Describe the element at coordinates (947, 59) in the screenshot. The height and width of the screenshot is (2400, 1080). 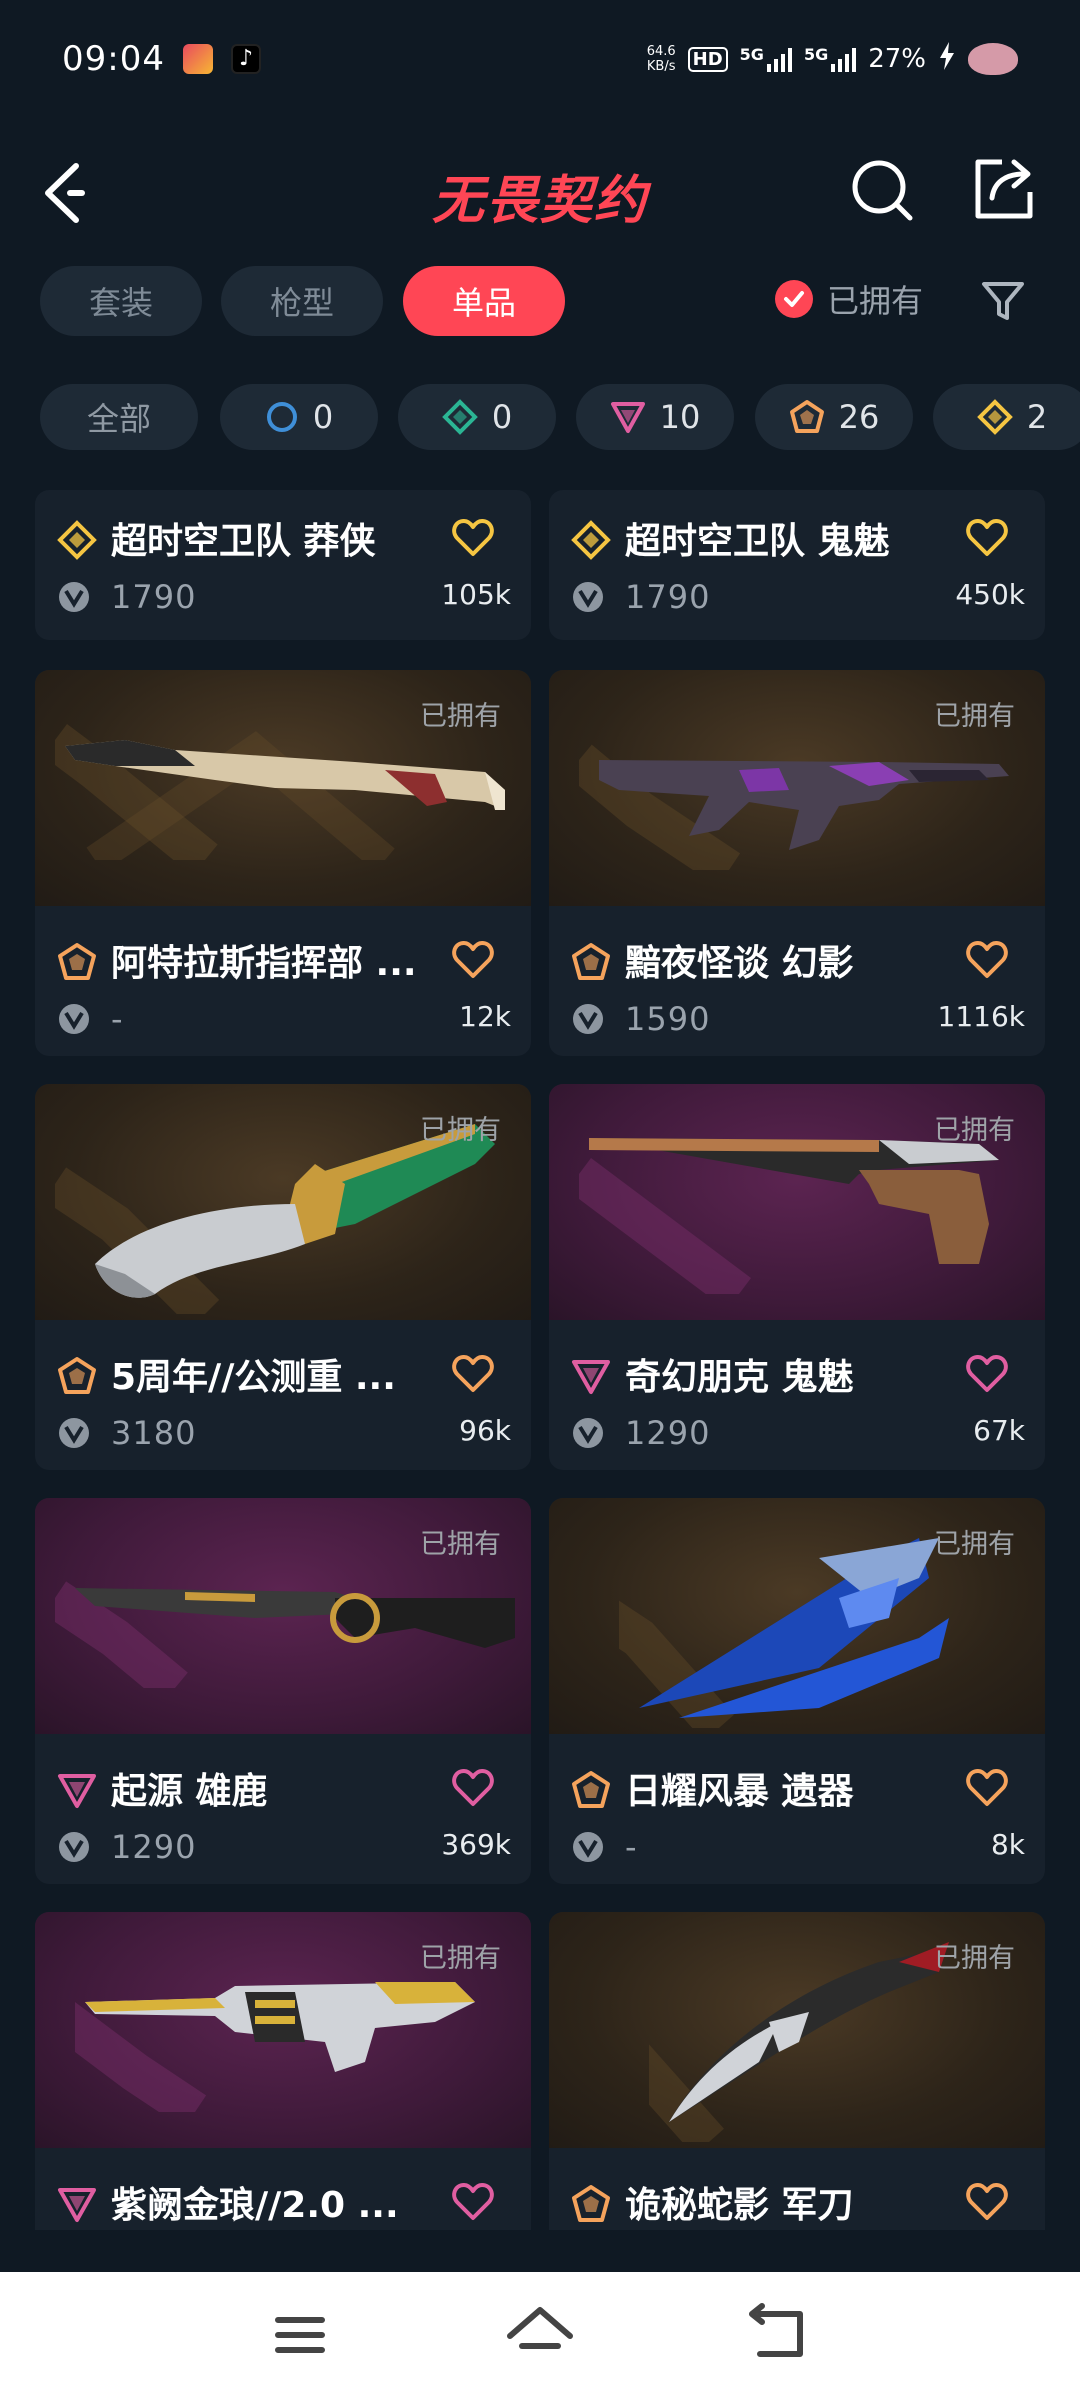
I see `charging-icon` at that location.